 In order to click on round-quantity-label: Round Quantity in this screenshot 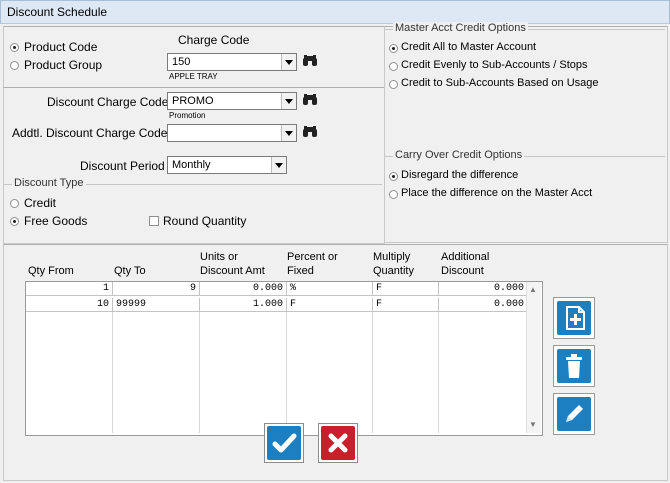, I will do `click(205, 221)`.